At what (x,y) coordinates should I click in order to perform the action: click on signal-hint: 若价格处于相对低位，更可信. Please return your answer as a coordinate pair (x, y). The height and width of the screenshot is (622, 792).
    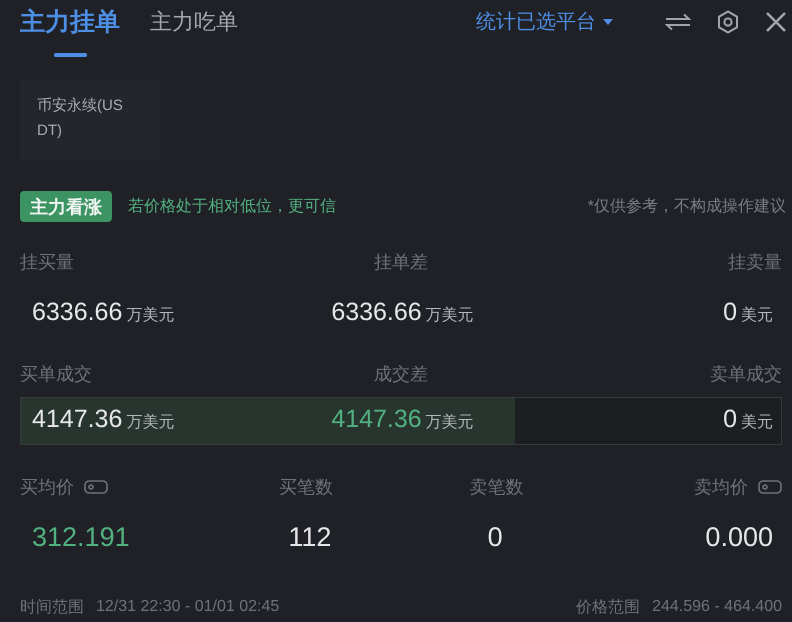
    Looking at the image, I should click on (232, 206).